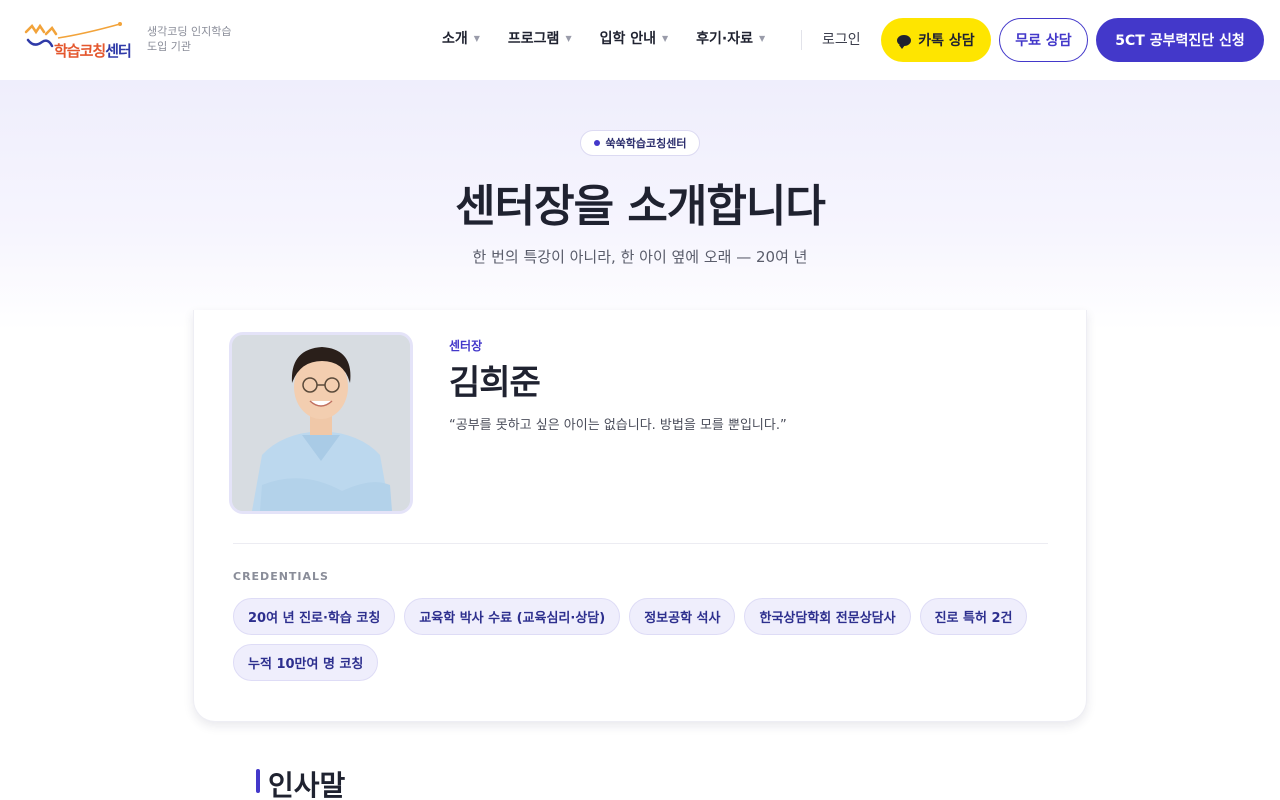 The width and height of the screenshot is (1280, 800). What do you see at coordinates (306, 662) in the screenshot?
I see `credential-chip: 누적 10만여 명 코칭` at bounding box center [306, 662].